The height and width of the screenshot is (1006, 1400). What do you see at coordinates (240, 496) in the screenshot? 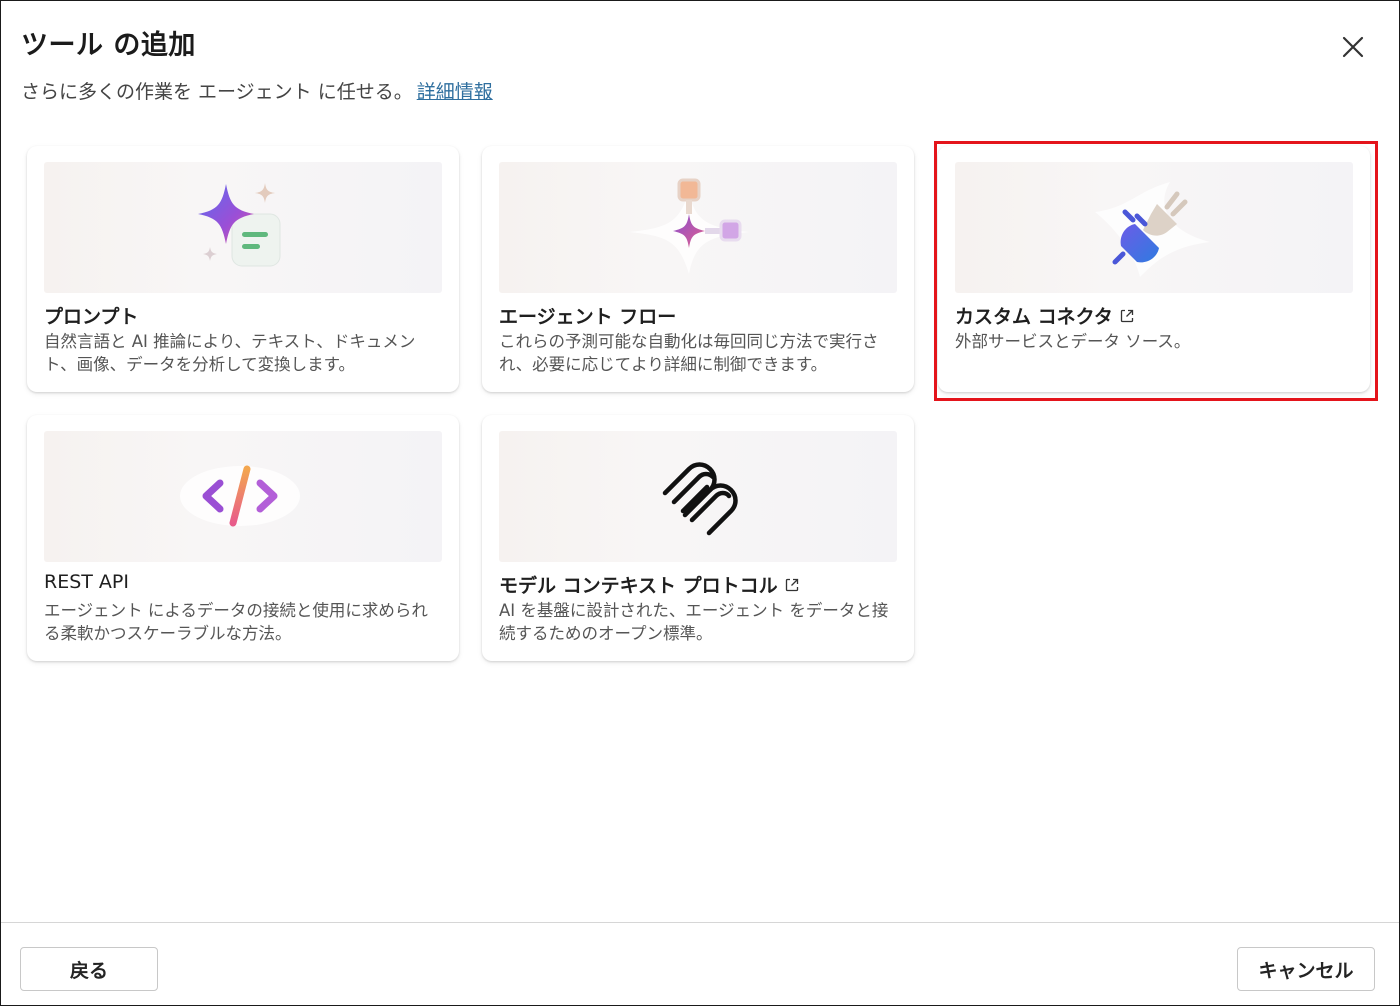
I see `code-brackets-icon` at bounding box center [240, 496].